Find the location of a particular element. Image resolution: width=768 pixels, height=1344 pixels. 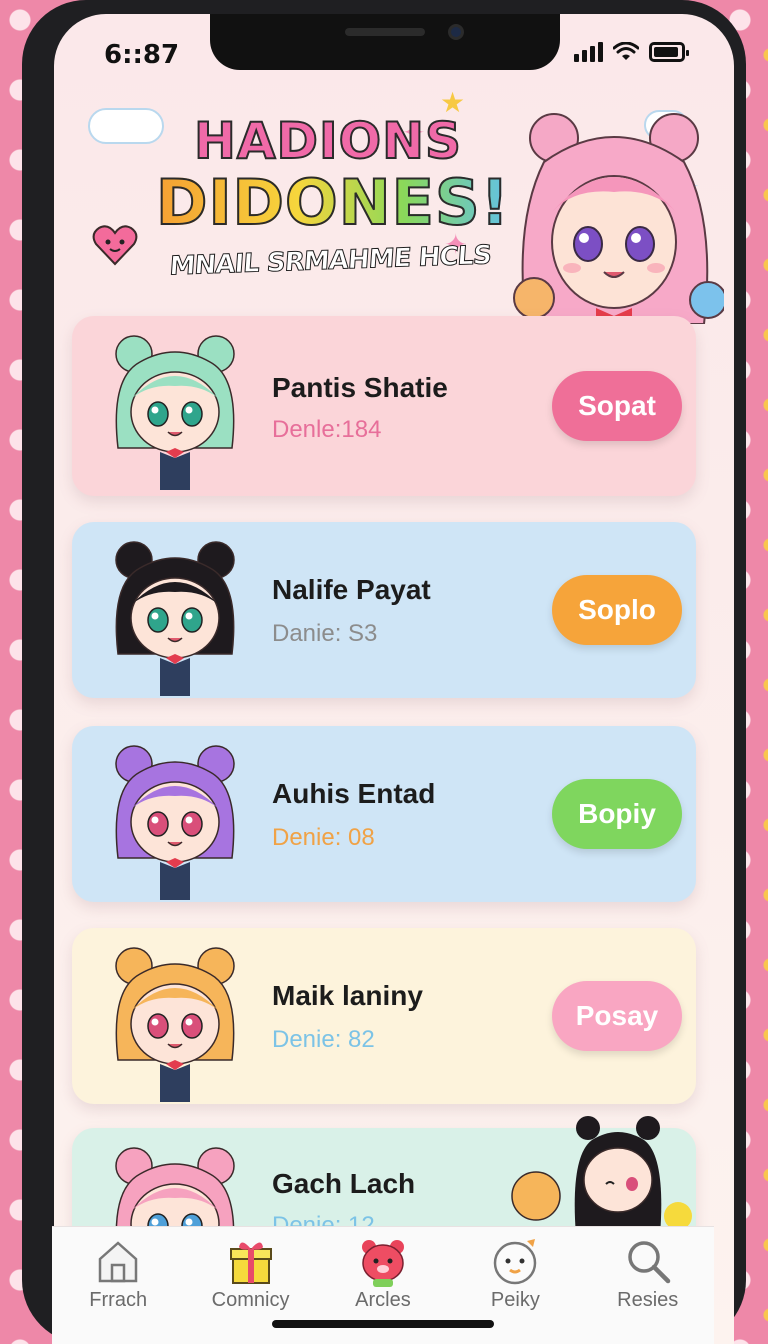

character-card: Nalife Payat Danie: S3 Soplo is located at coordinates (384, 610).